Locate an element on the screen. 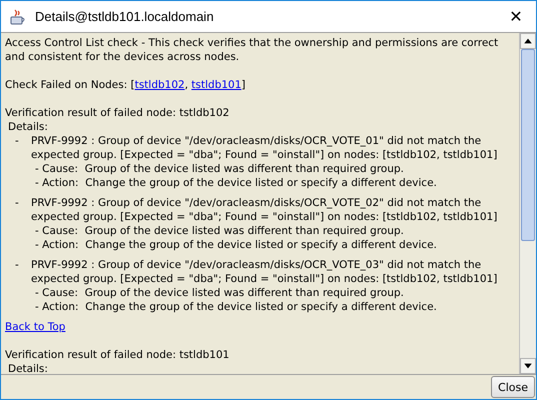 Image resolution: width=537 pixels, height=400 pixels. error-message: PRVF-9992 : Group of device "/dev/oracleasm/disks/OCR_VOTE_03" did not match the expected group. [Expected = "dba"; Found = "oinstall"] on nodes: [tstldb102, tstldb101] is located at coordinates (264, 272).